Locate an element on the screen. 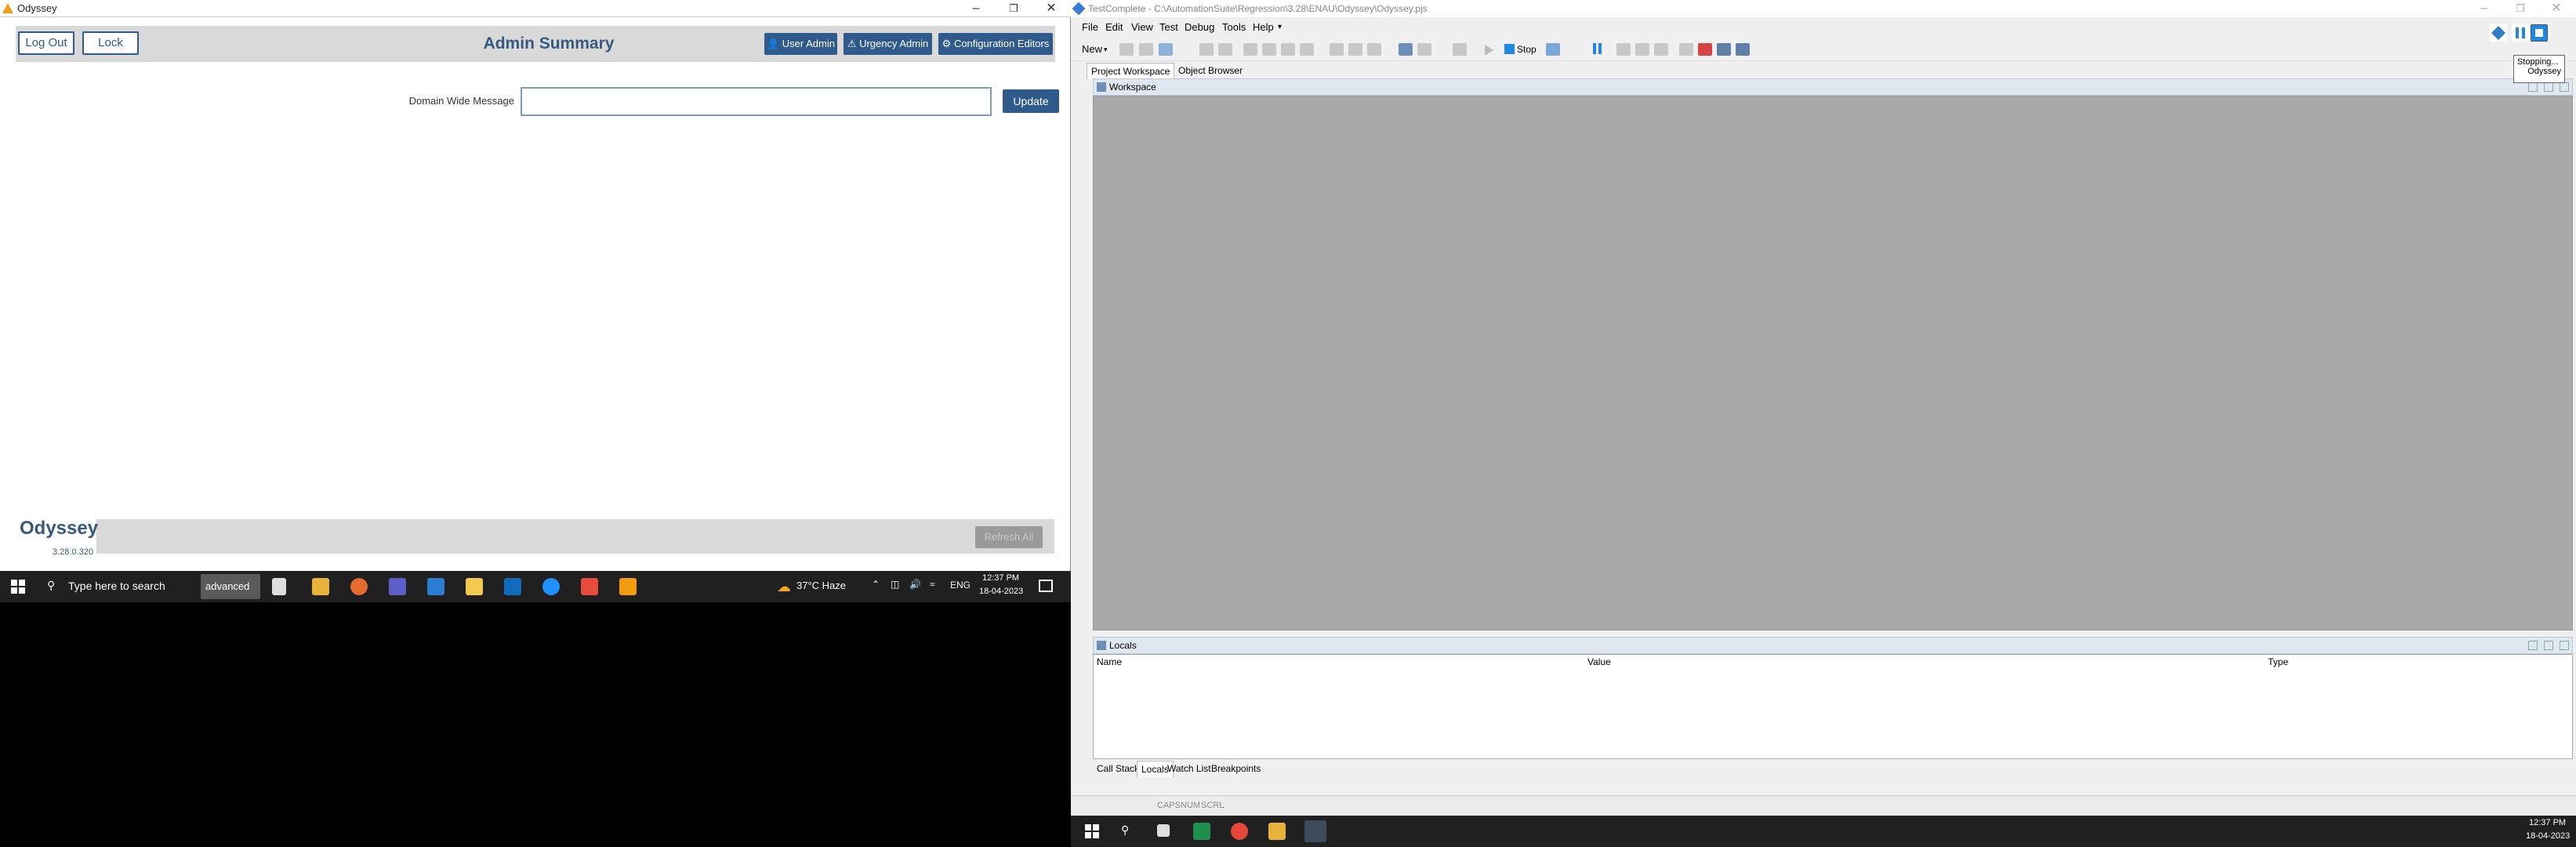 This screenshot has width=2576, height=847. stop-icon is located at coordinates (1510, 49).